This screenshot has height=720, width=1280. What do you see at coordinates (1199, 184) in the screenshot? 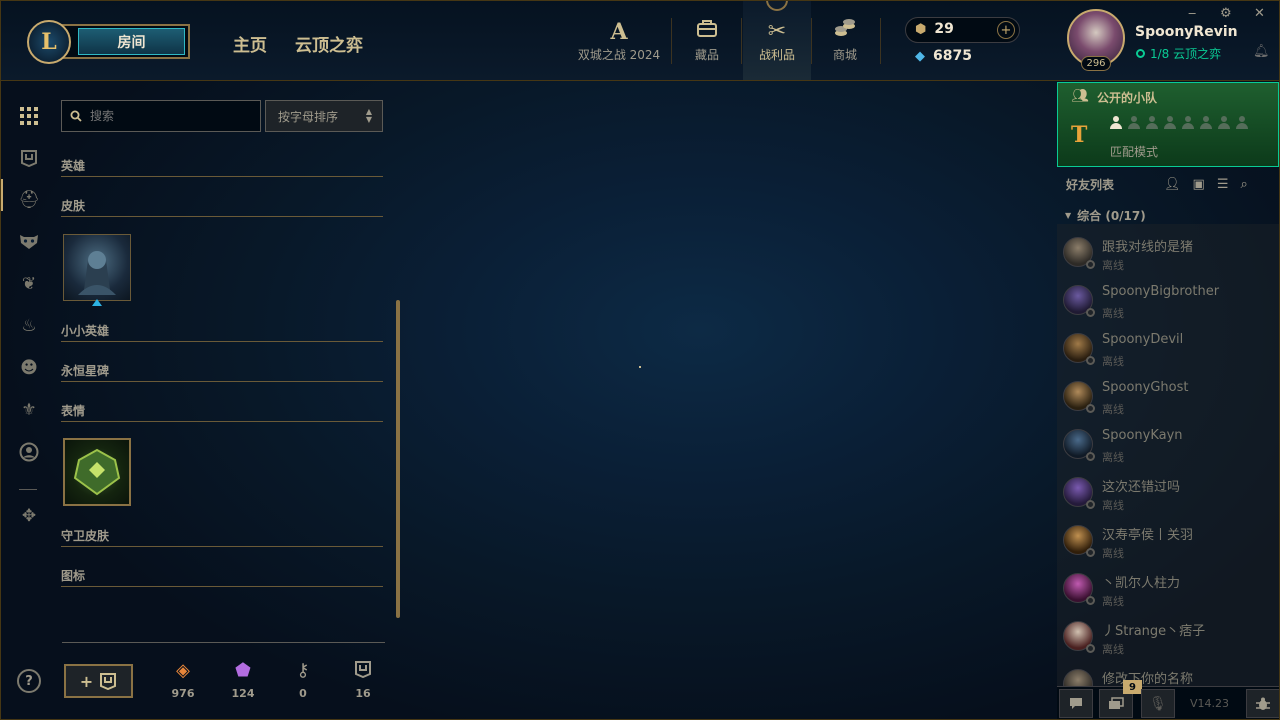
I see `add-folder-icon: ▣` at bounding box center [1199, 184].